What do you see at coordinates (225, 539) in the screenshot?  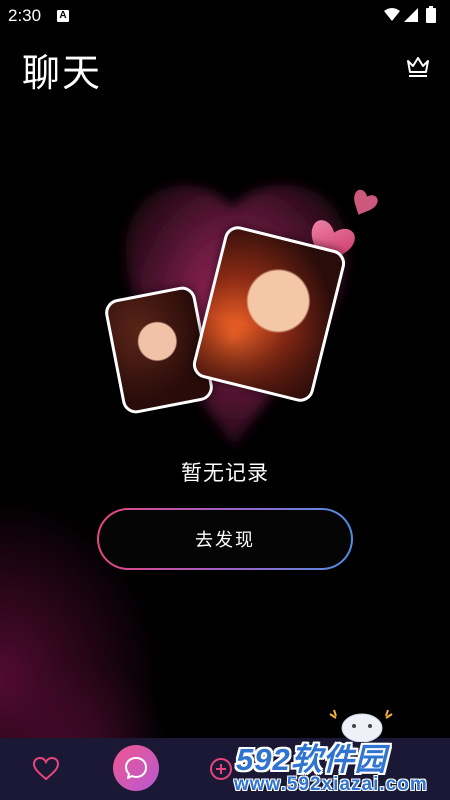 I see `discover-button: 去发现` at bounding box center [225, 539].